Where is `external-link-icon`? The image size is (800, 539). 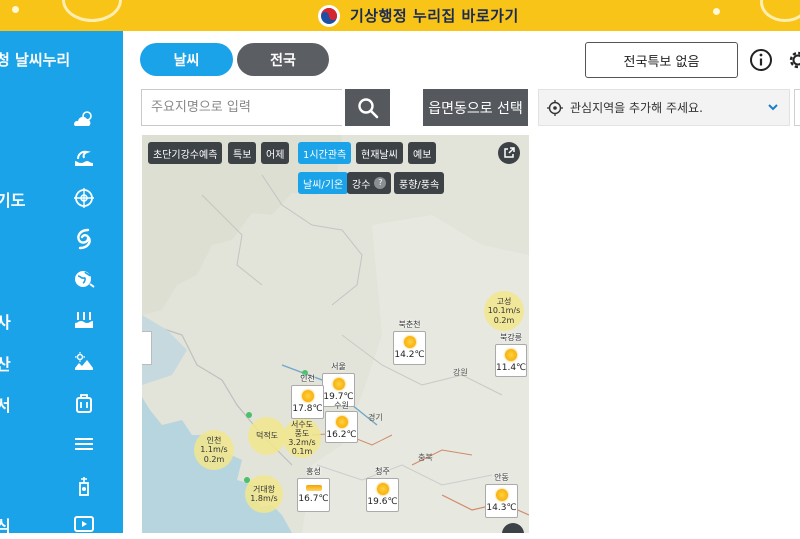 external-link-icon is located at coordinates (509, 153).